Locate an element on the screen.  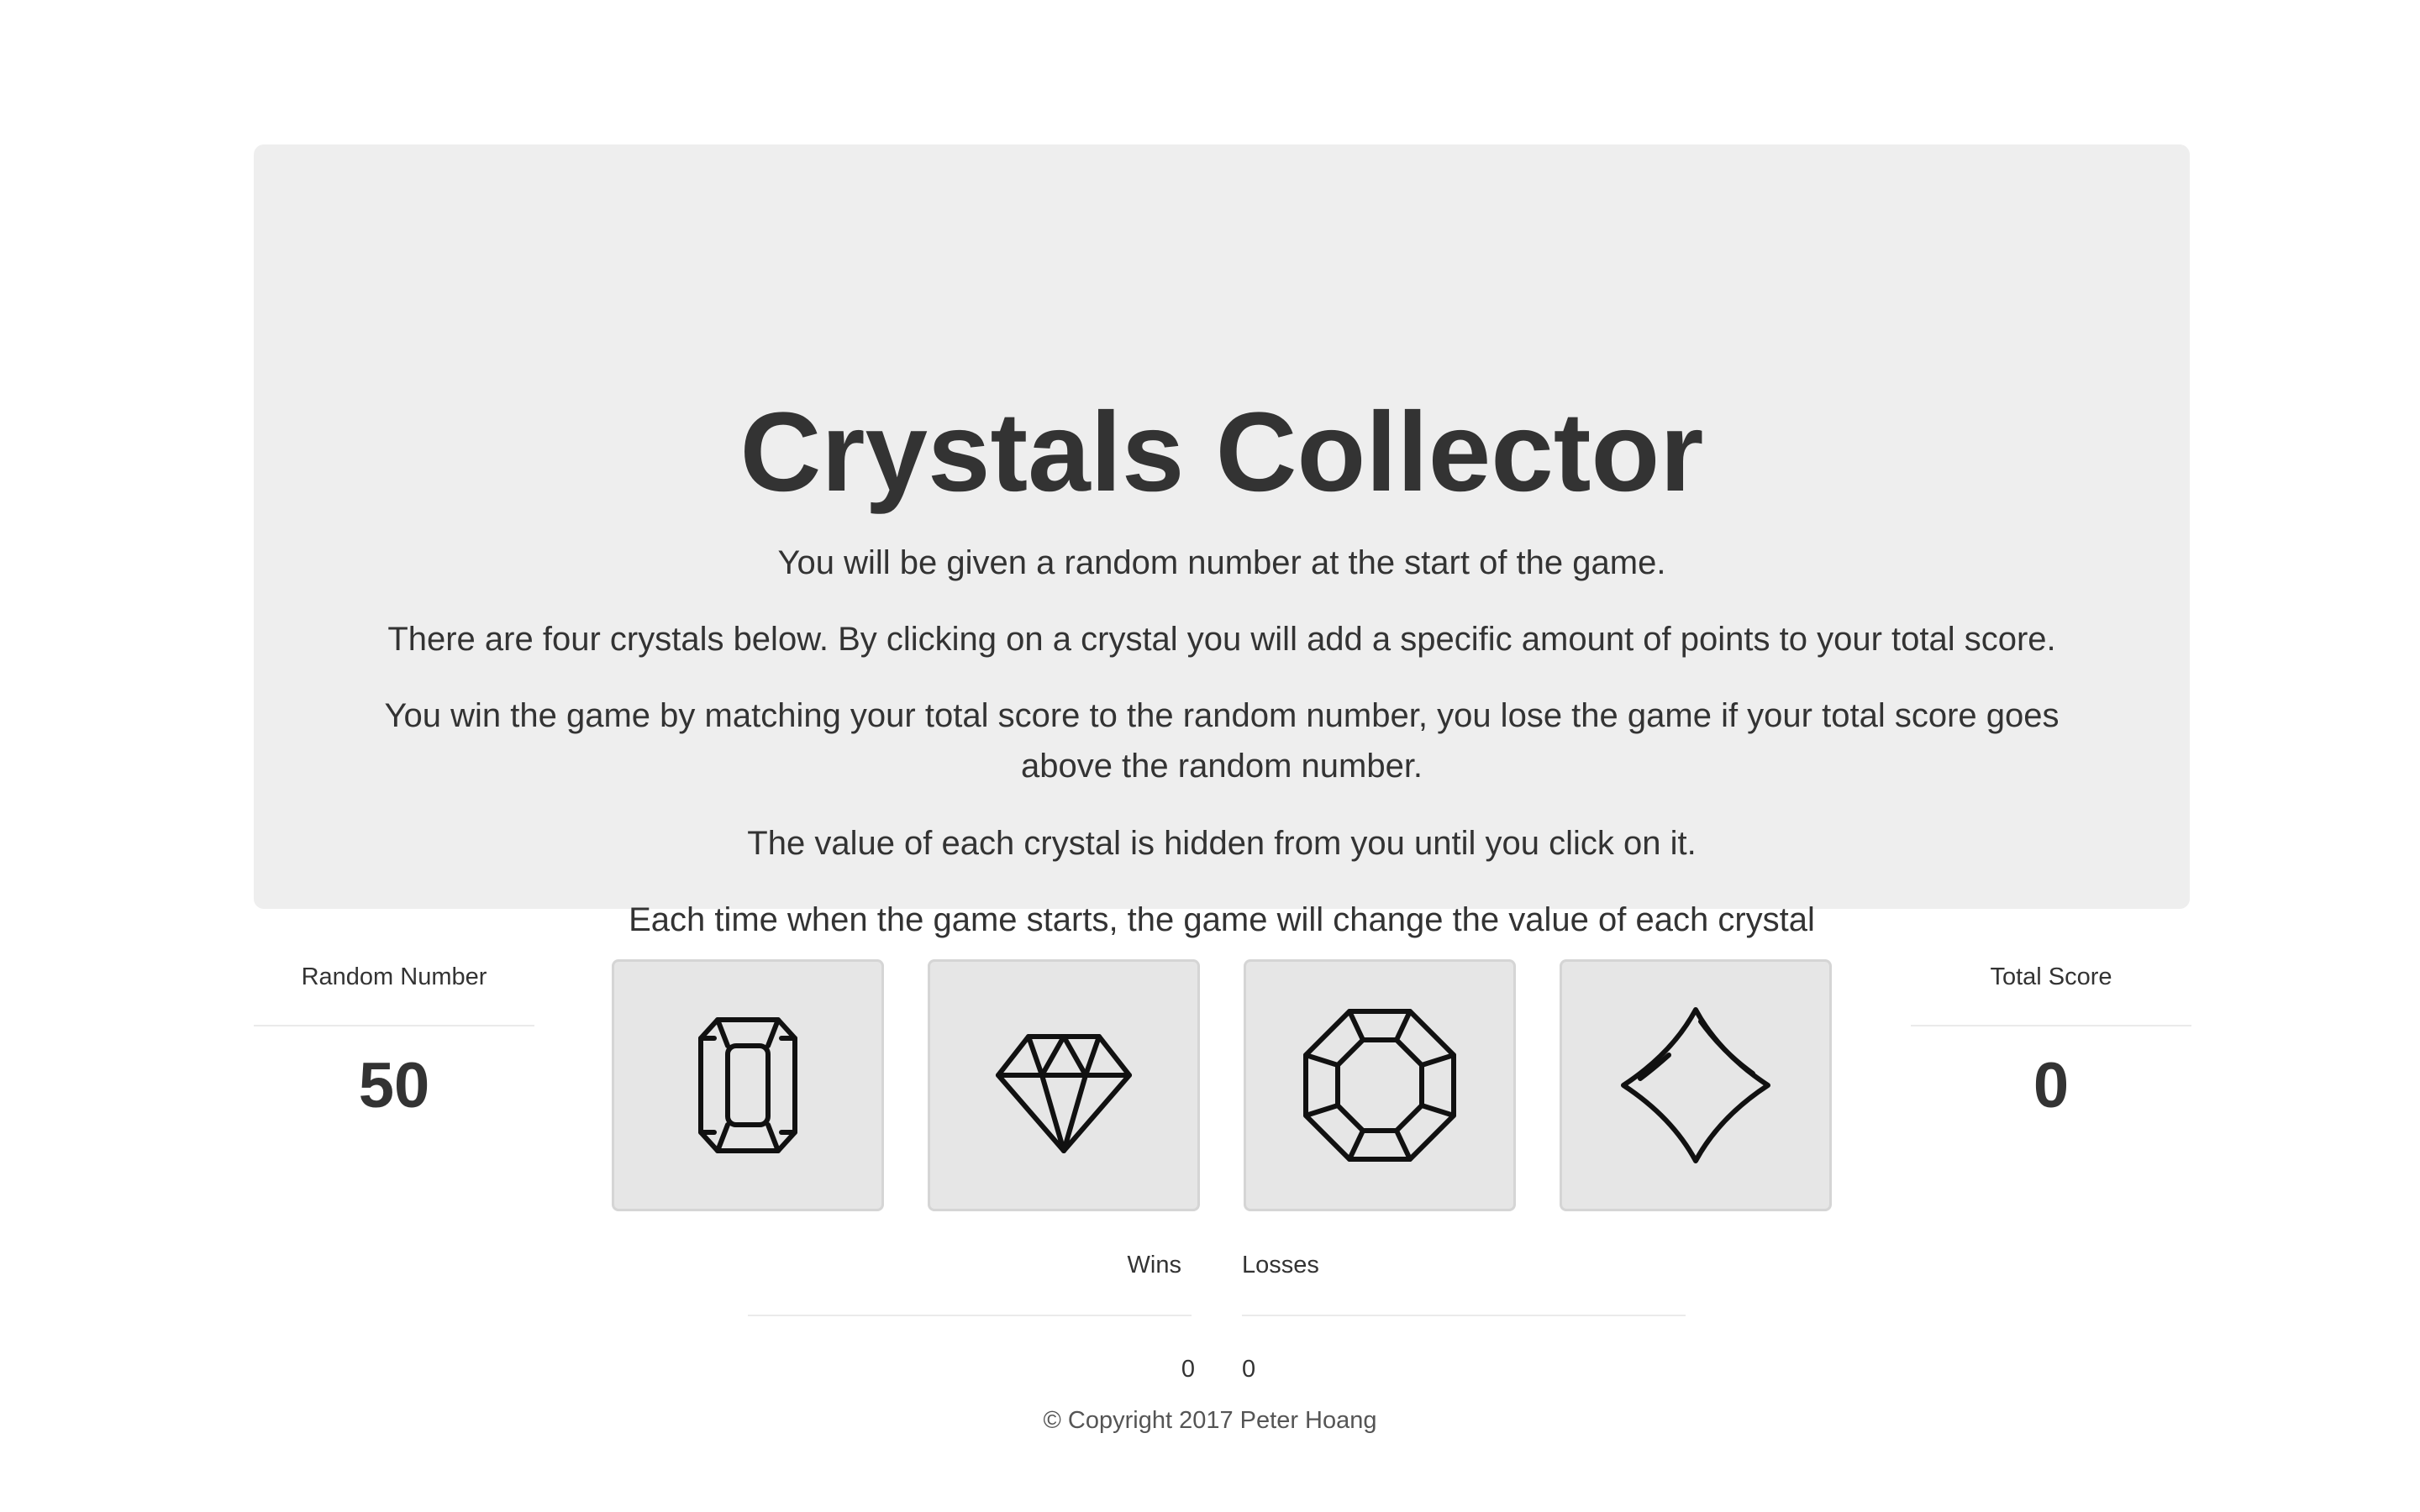
page-title: Crystals Collector is located at coordinates (1222, 452).